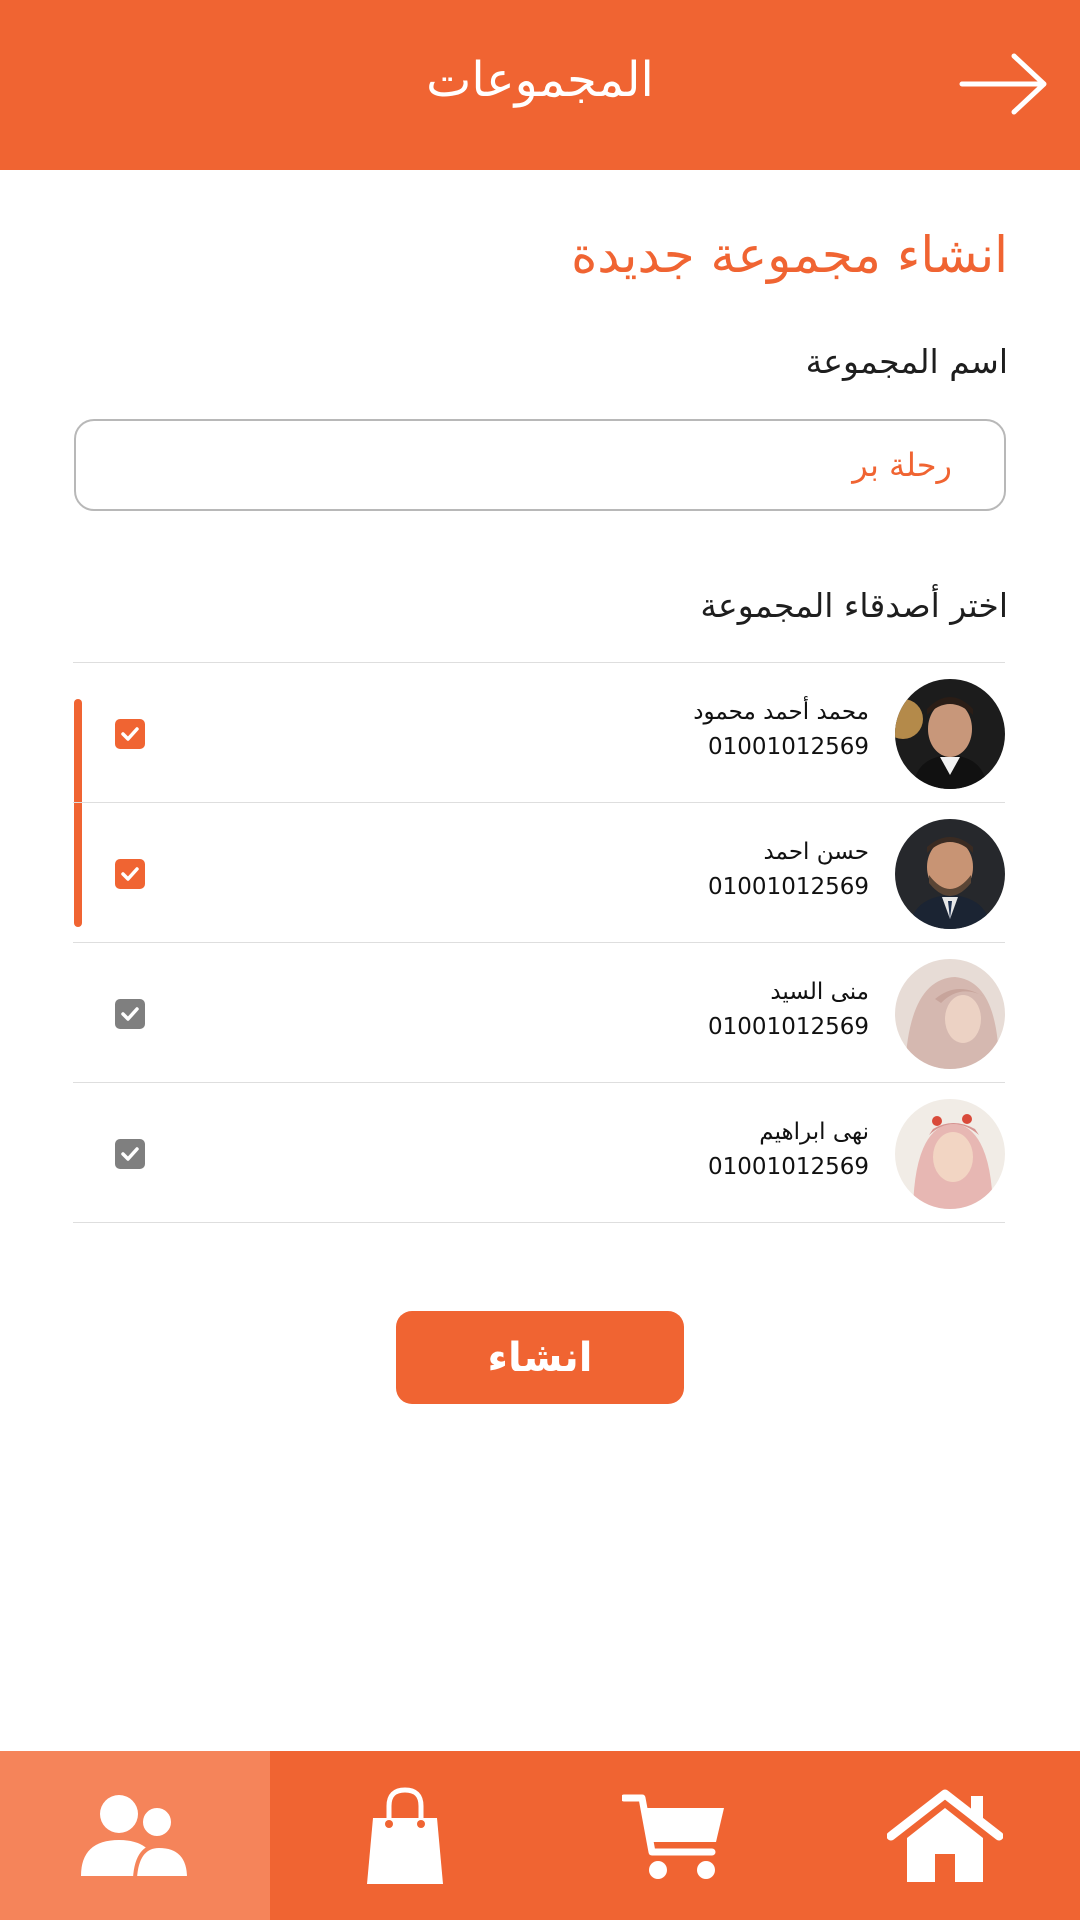  I want to click on friend-row: منى السيد 01001012569, so click(539, 1013).